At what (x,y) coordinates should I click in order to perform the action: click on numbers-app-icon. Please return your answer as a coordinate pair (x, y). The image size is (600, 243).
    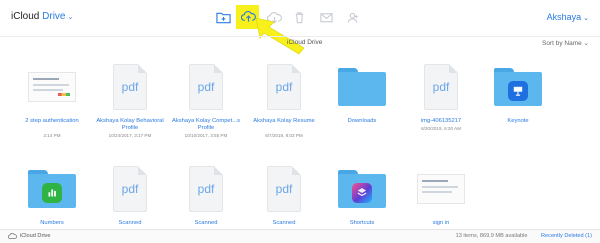
    Looking at the image, I should click on (52, 193).